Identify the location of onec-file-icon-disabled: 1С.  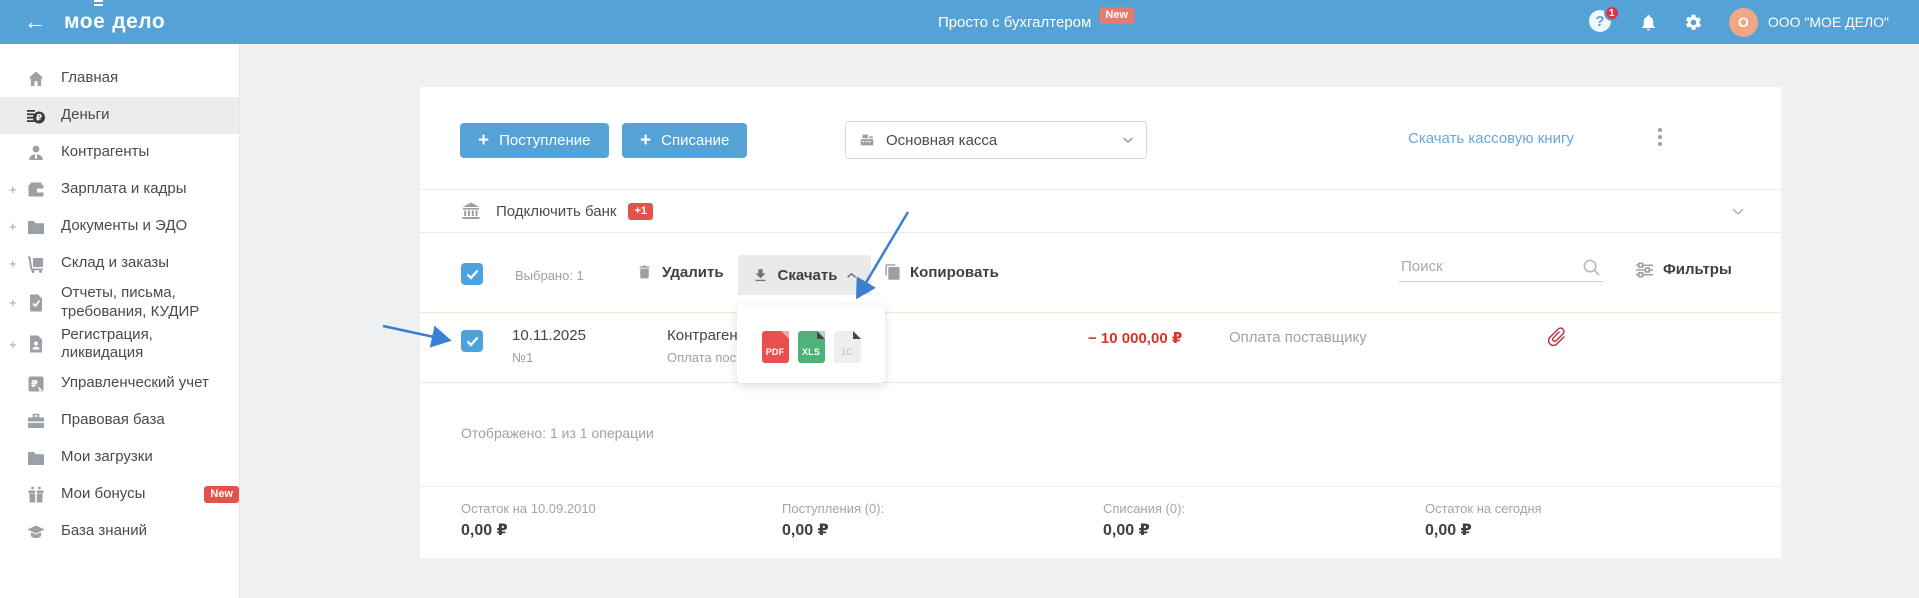
(847, 347).